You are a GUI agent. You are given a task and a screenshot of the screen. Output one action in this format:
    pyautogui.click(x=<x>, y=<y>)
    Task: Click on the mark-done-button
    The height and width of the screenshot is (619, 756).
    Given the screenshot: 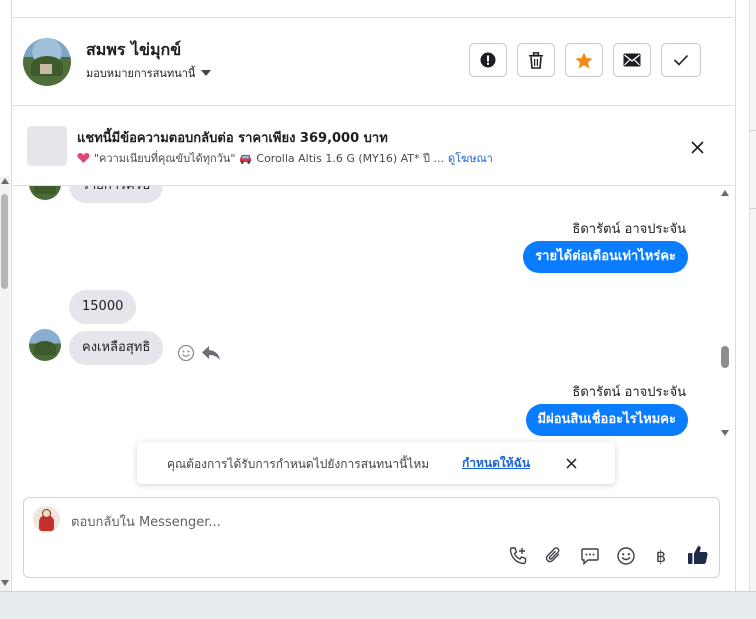 What is the action you would take?
    pyautogui.click(x=681, y=60)
    